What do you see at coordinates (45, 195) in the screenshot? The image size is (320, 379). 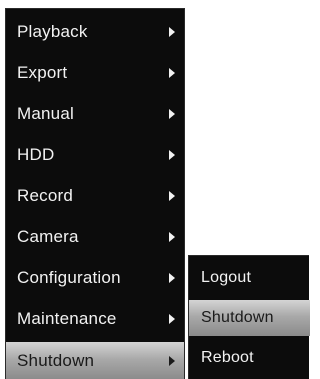 I see `menu-item-label: Record` at bounding box center [45, 195].